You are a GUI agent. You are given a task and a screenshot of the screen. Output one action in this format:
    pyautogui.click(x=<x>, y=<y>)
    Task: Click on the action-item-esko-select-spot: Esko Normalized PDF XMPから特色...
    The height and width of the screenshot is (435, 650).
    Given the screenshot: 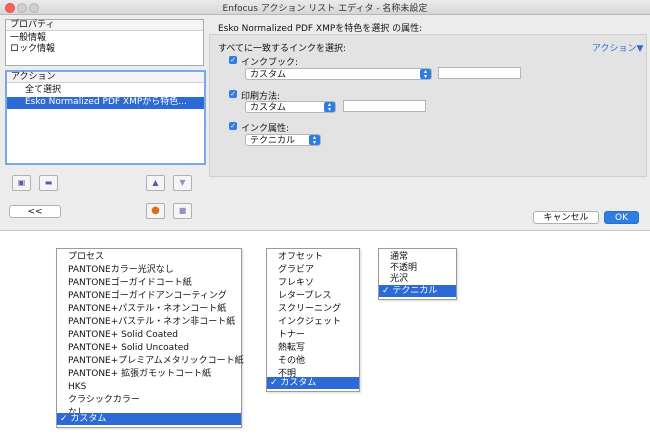 What is the action you would take?
    pyautogui.click(x=105, y=103)
    